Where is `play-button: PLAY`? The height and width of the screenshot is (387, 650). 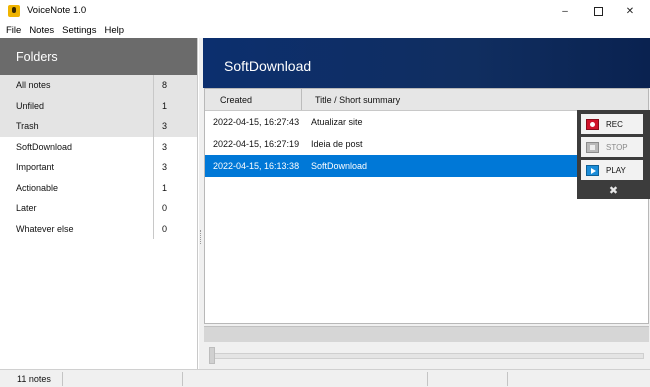
play-button: PLAY is located at coordinates (612, 170).